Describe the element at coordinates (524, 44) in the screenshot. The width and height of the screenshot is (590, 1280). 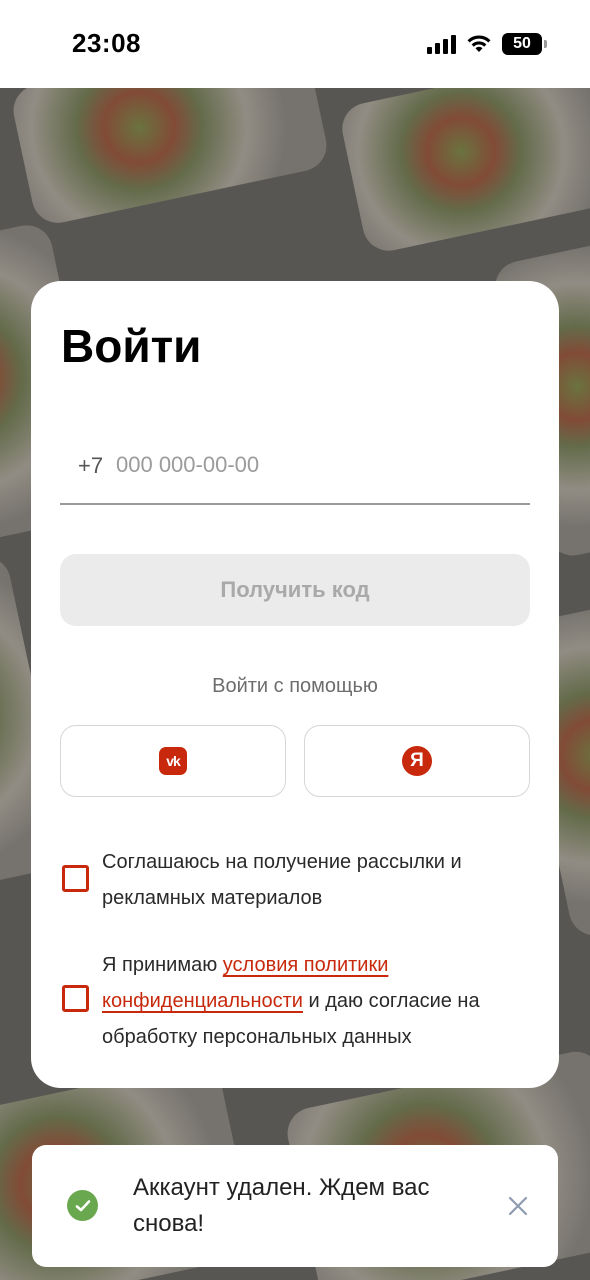
I see `battery-icon: 50` at that location.